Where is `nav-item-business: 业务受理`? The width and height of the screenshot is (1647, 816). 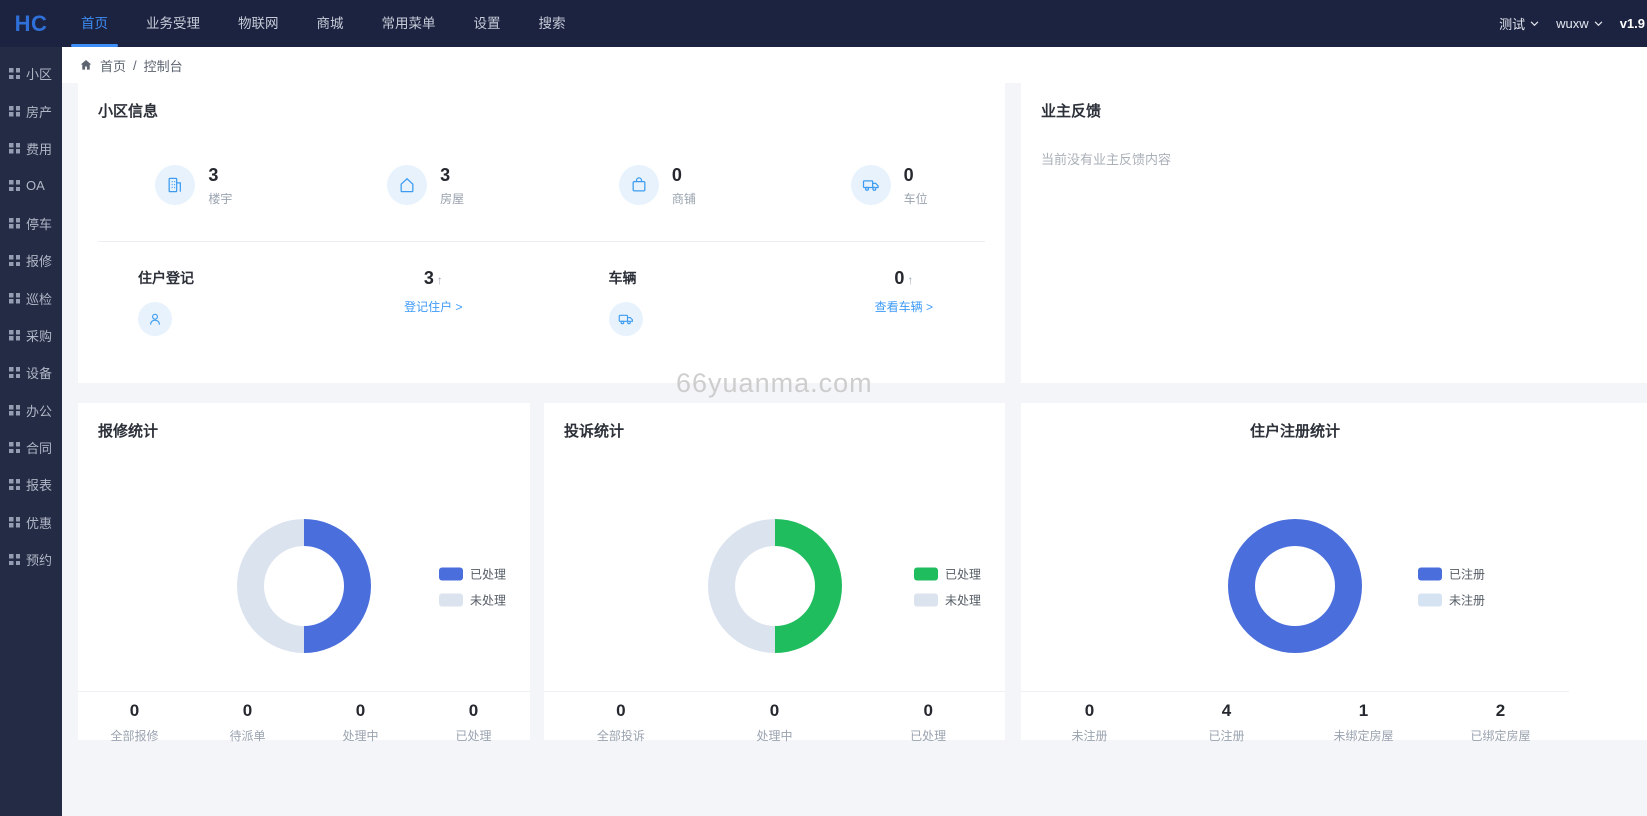 nav-item-business: 业务受理 is located at coordinates (173, 23).